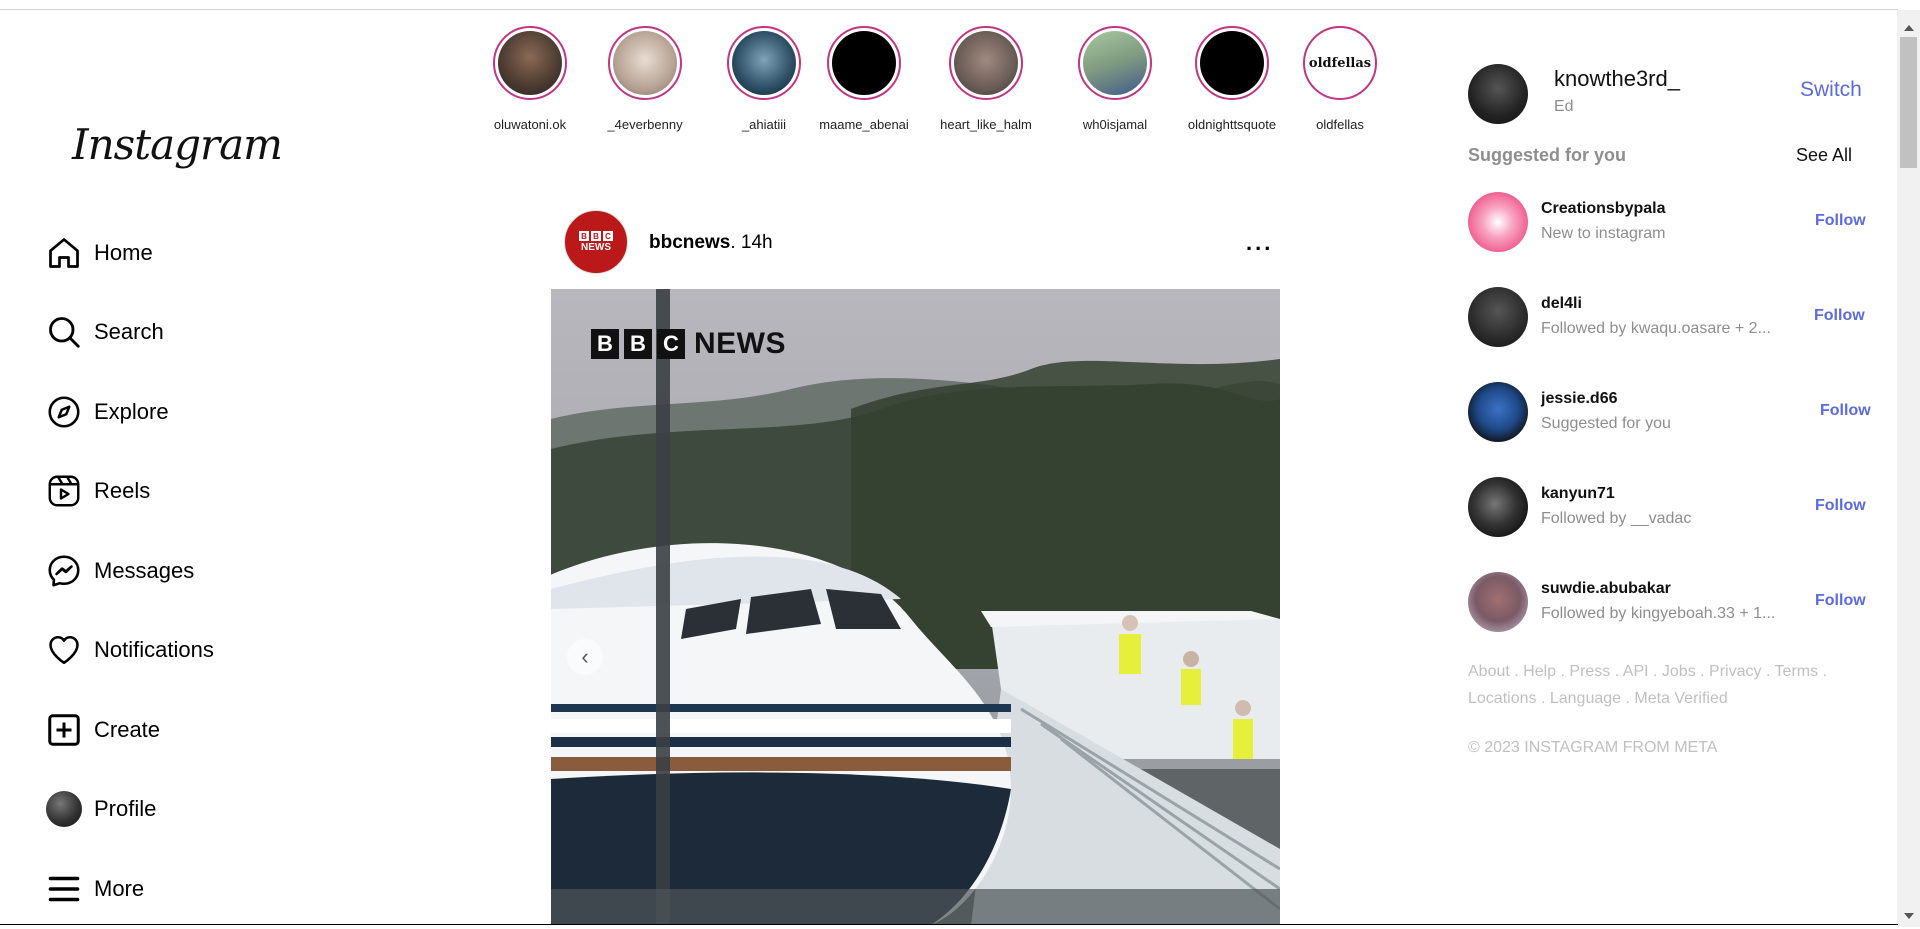 This screenshot has height=929, width=1920. I want to click on footer-link: Terms, so click(1797, 671).